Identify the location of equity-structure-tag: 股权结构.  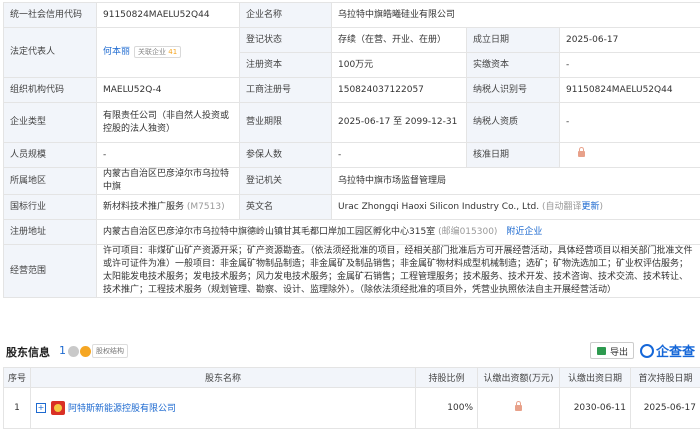
(110, 351).